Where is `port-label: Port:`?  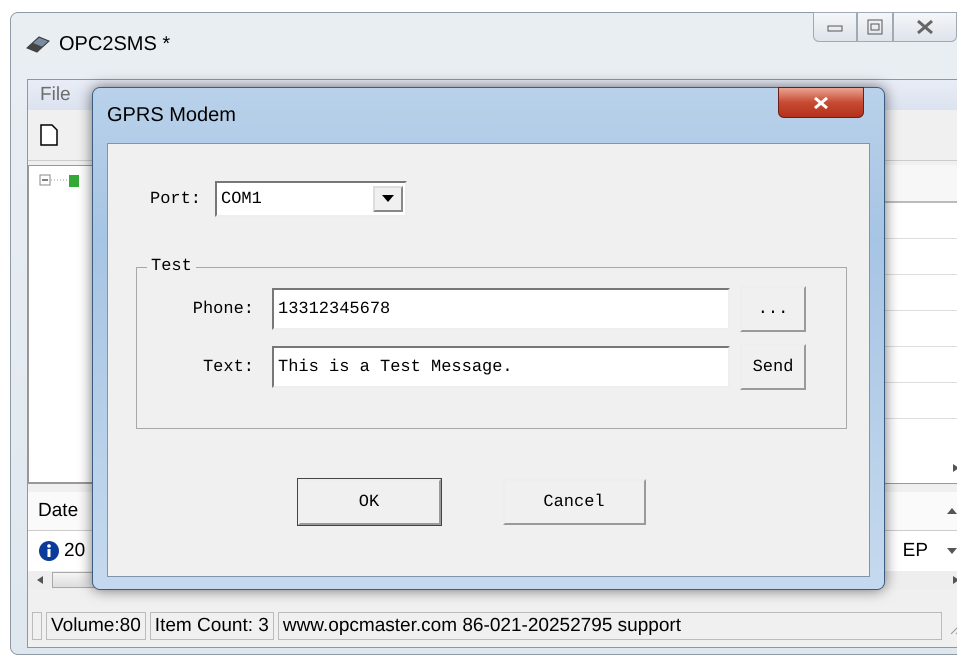 port-label: Port: is located at coordinates (176, 199).